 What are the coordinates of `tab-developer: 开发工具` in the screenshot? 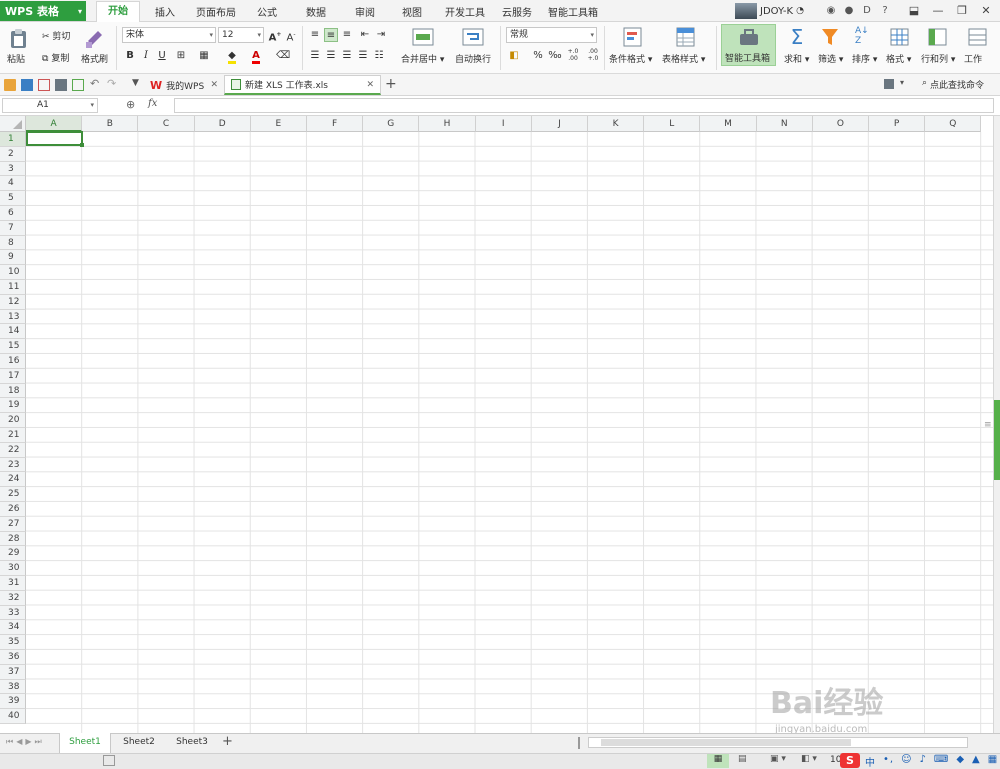 It's located at (465, 11).